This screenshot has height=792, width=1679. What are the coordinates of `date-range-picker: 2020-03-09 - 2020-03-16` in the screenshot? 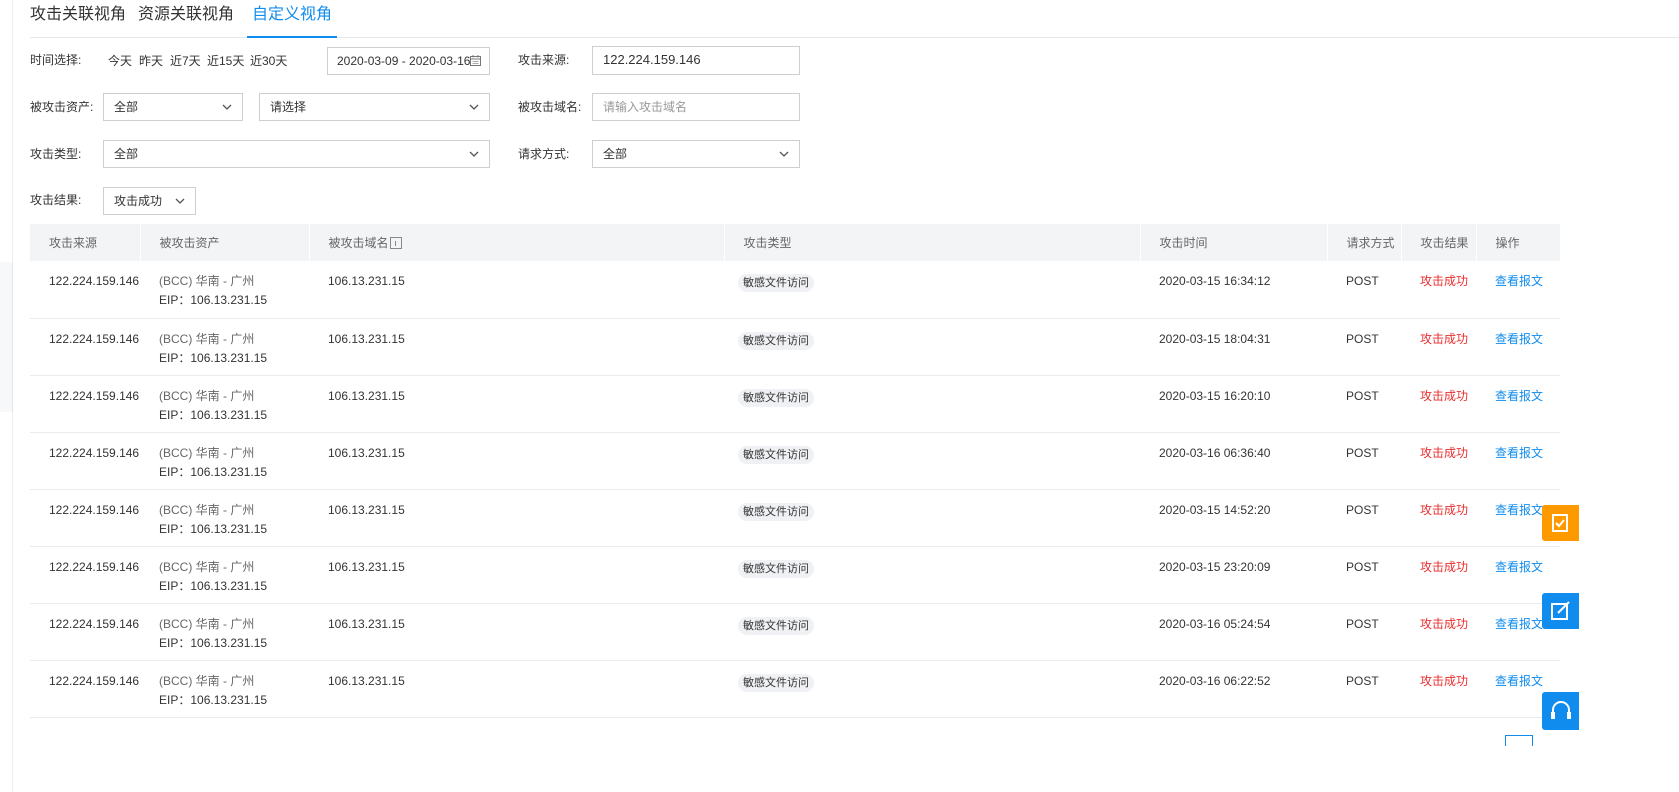 It's located at (408, 61).